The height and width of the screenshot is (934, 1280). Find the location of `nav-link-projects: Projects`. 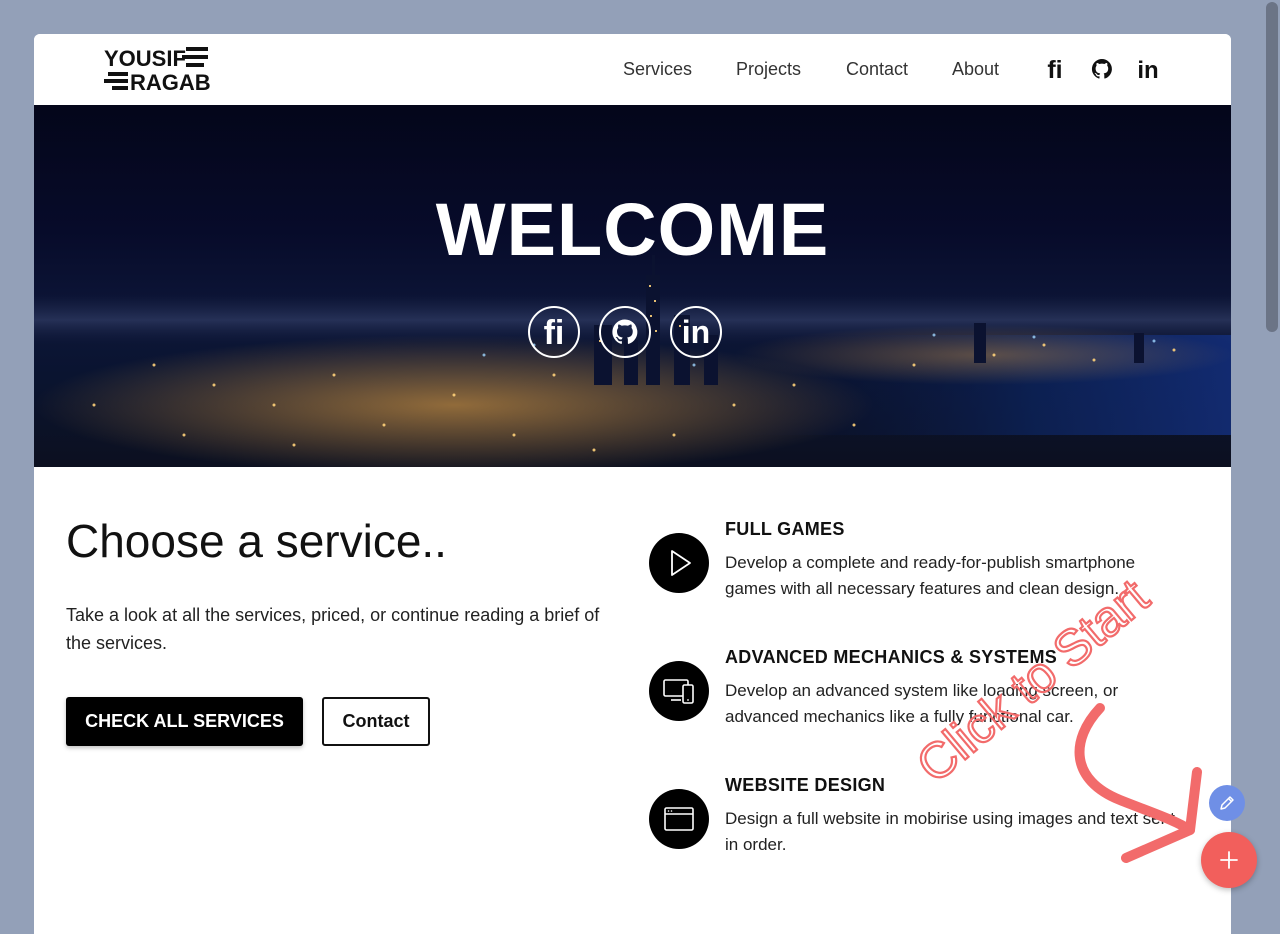

nav-link-projects: Projects is located at coordinates (768, 69).